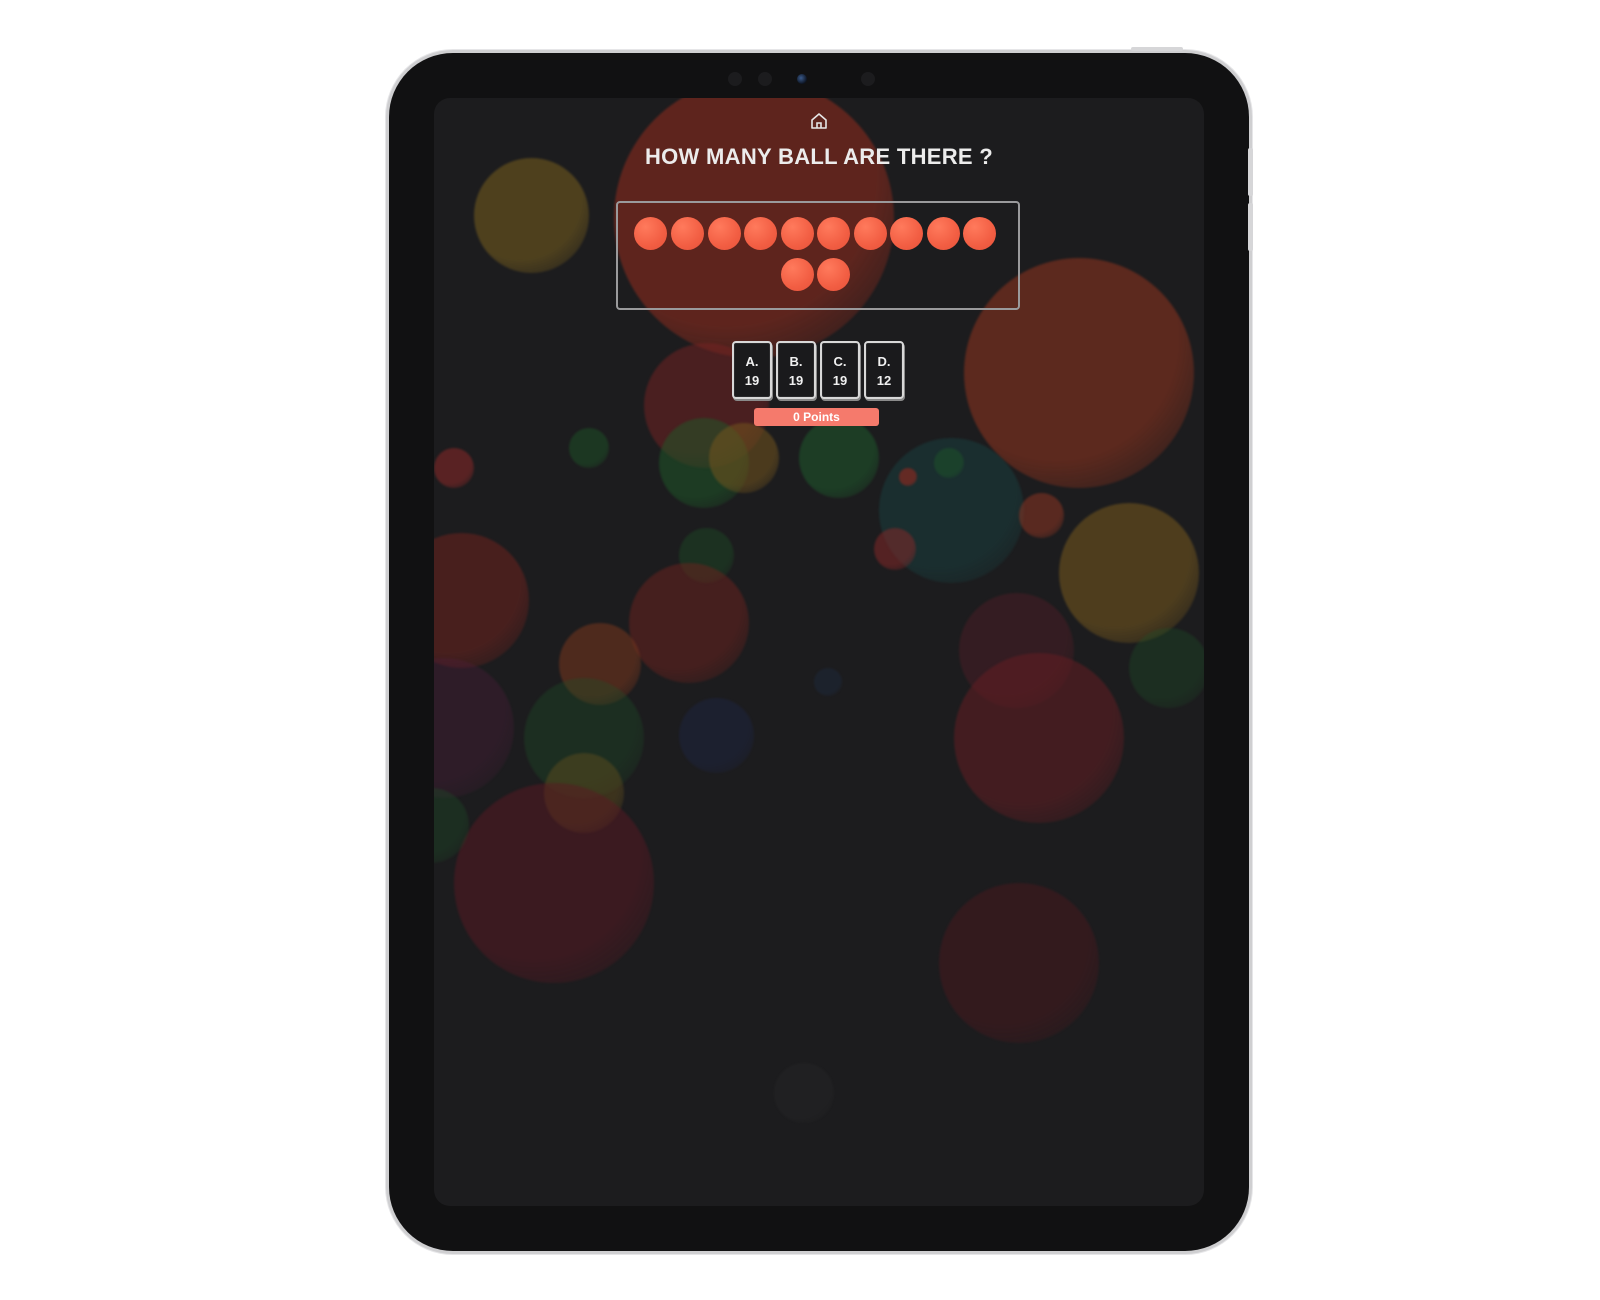  I want to click on volume-button-top, so click(1250, 172).